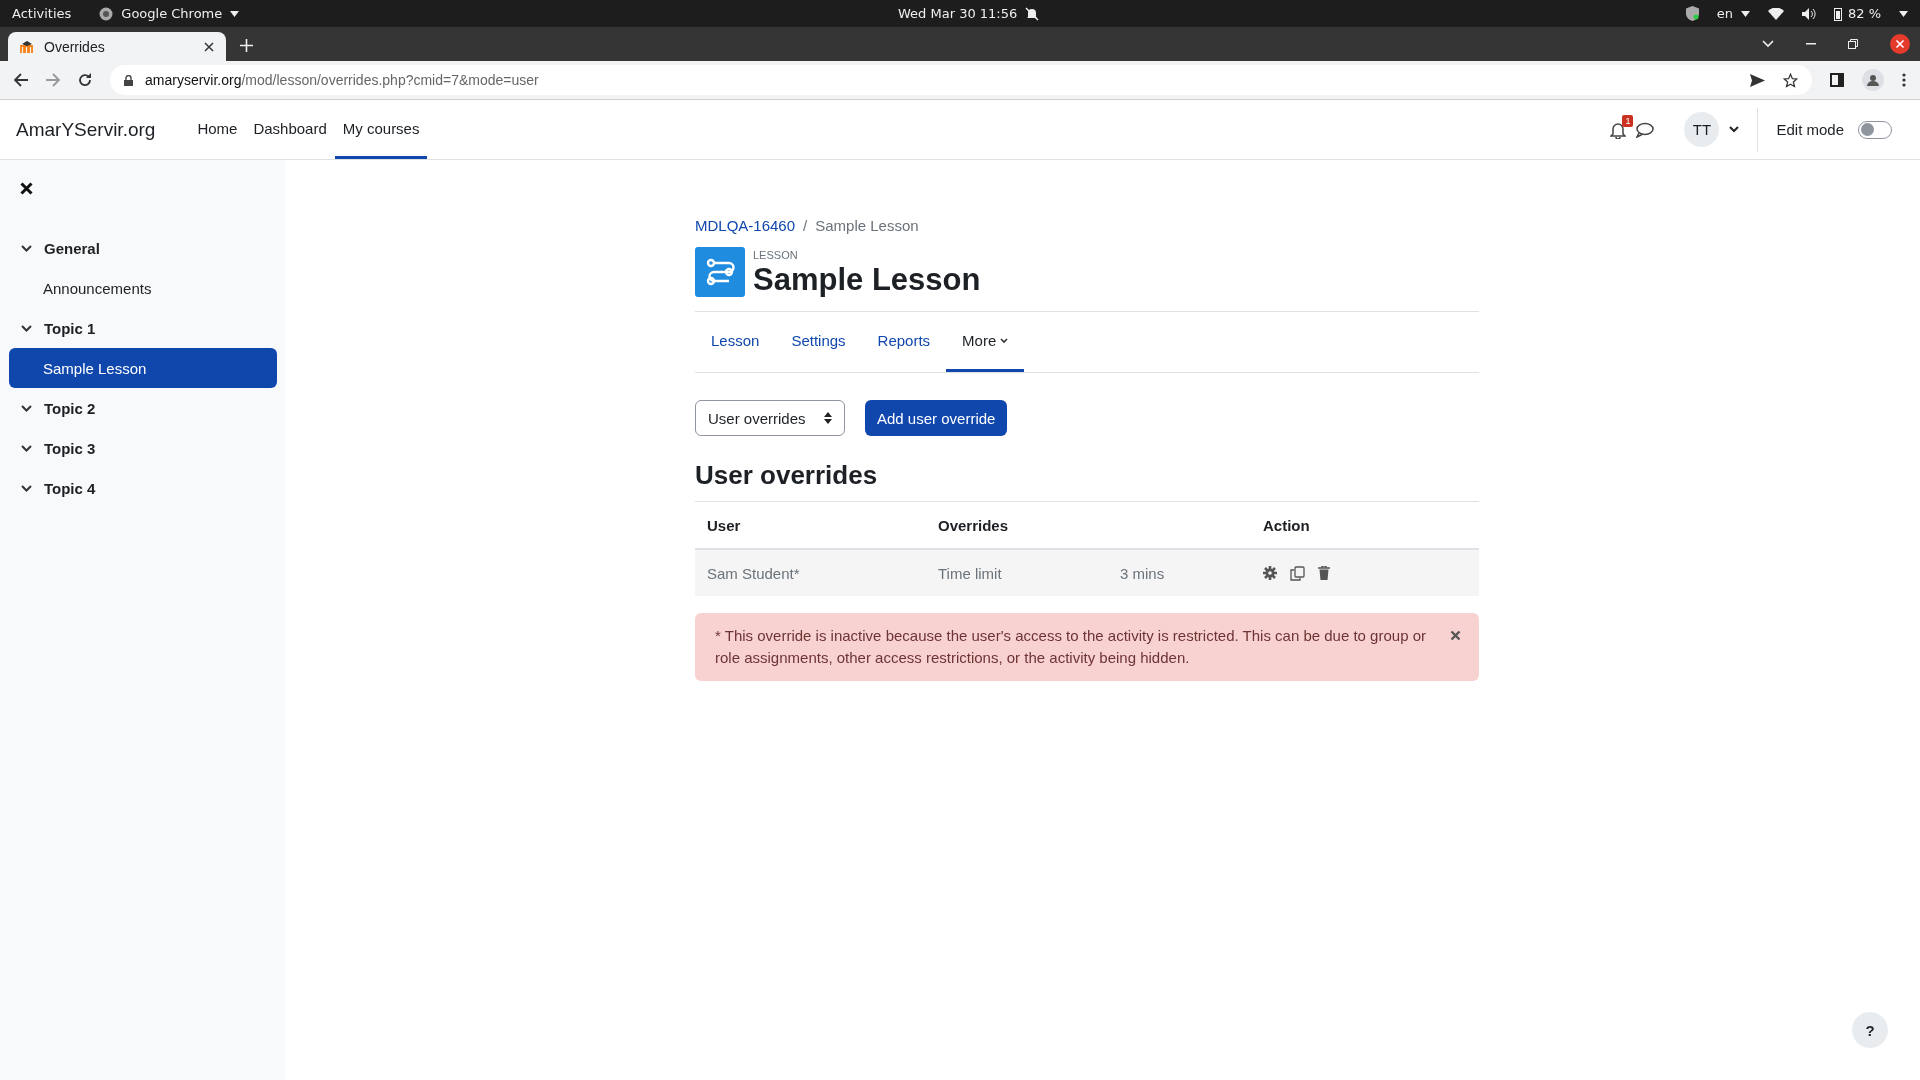  What do you see at coordinates (970, 573) in the screenshot?
I see `table-cell-text: Time limit` at bounding box center [970, 573].